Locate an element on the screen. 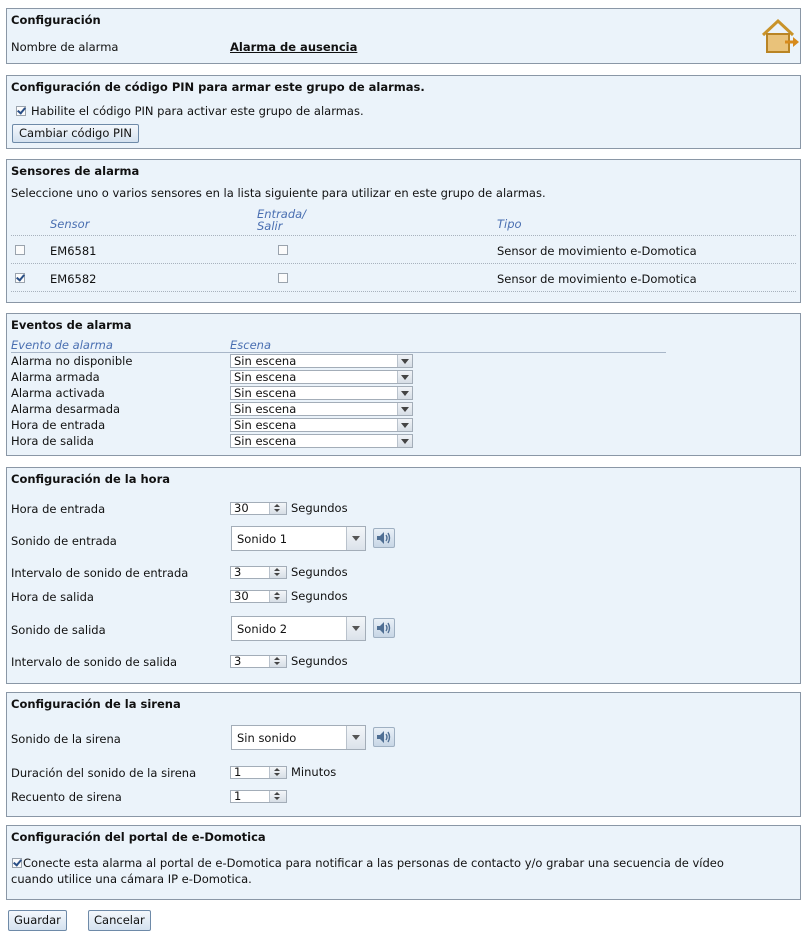 This screenshot has height=931, width=806. section-title: Configuración del portal de e-Domotica is located at coordinates (138, 837).